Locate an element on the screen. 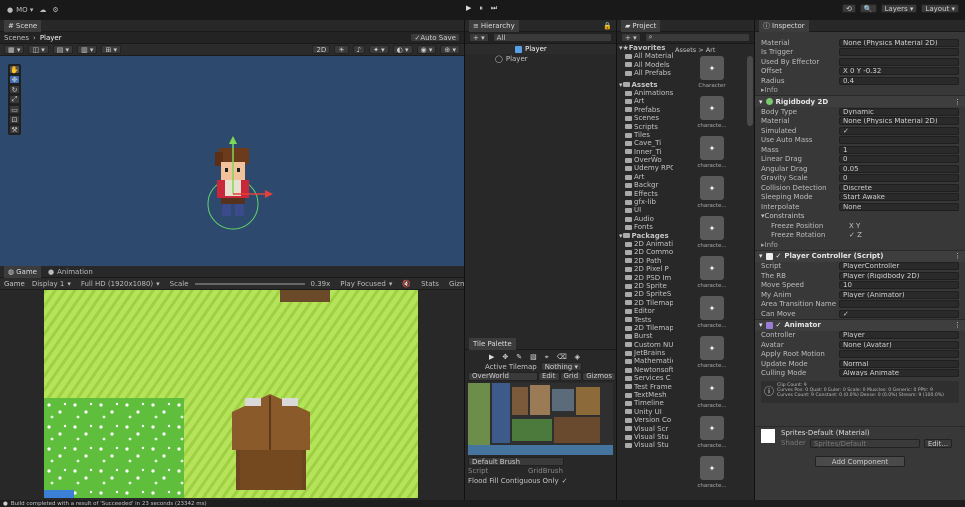  project-tree-item: Timeline is located at coordinates (646, 403).